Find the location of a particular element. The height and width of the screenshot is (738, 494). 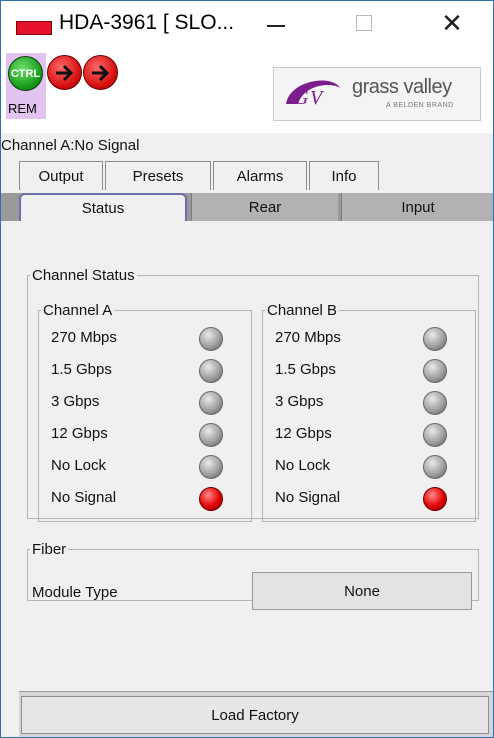

channel-a-legend: Channel A is located at coordinates (78, 310).